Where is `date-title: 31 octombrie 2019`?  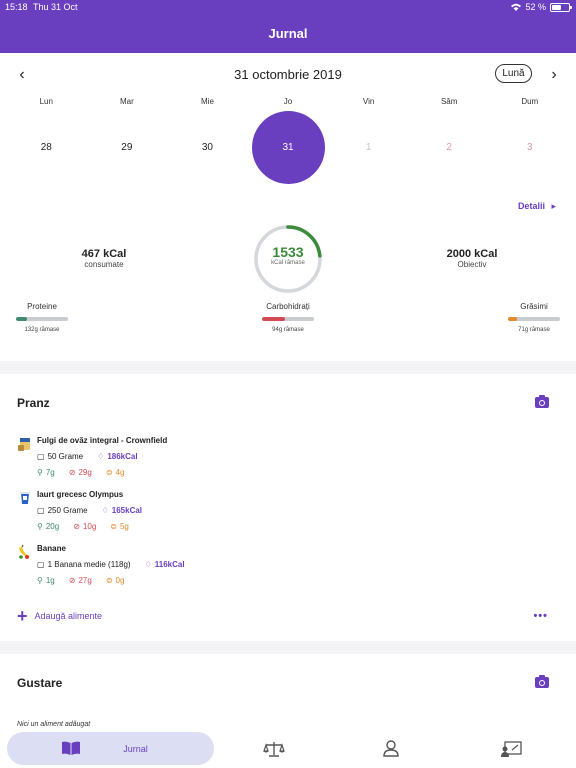
date-title: 31 octombrie 2019 is located at coordinates (288, 74).